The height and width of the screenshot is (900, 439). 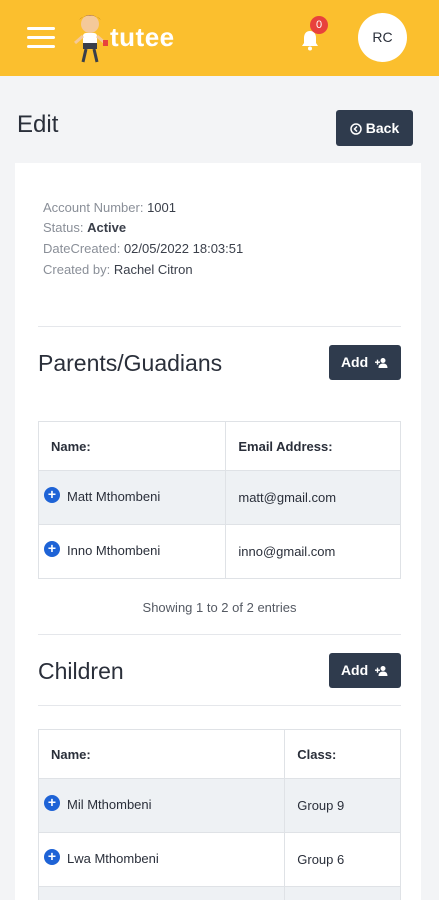 What do you see at coordinates (77, 269) in the screenshot?
I see `created-by-label: Created by:` at bounding box center [77, 269].